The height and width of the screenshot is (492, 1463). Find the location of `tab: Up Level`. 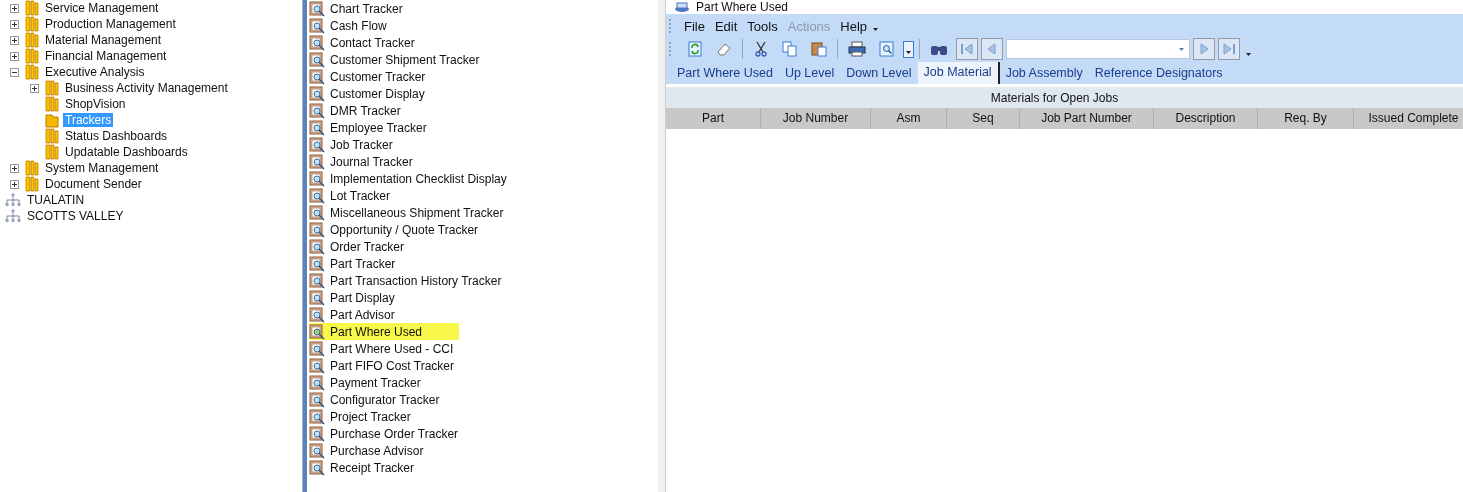

tab: Up Level is located at coordinates (809, 73).